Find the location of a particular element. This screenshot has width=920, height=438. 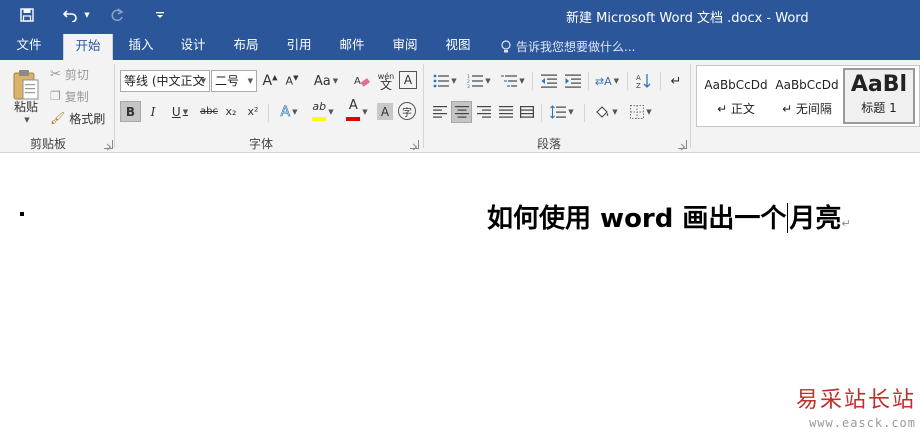

numbered-list-icon: 1 2 3 is located at coordinates (475, 81).